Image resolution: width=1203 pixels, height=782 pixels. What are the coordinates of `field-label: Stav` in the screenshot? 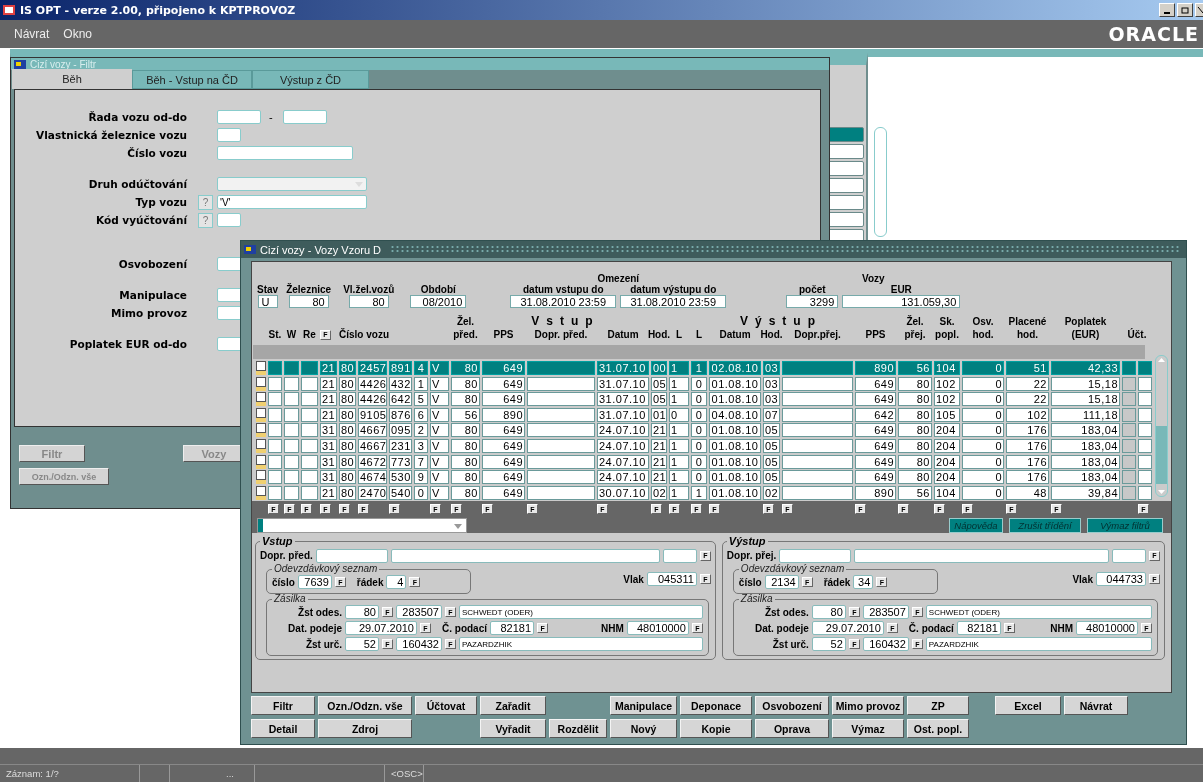 It's located at (268, 289).